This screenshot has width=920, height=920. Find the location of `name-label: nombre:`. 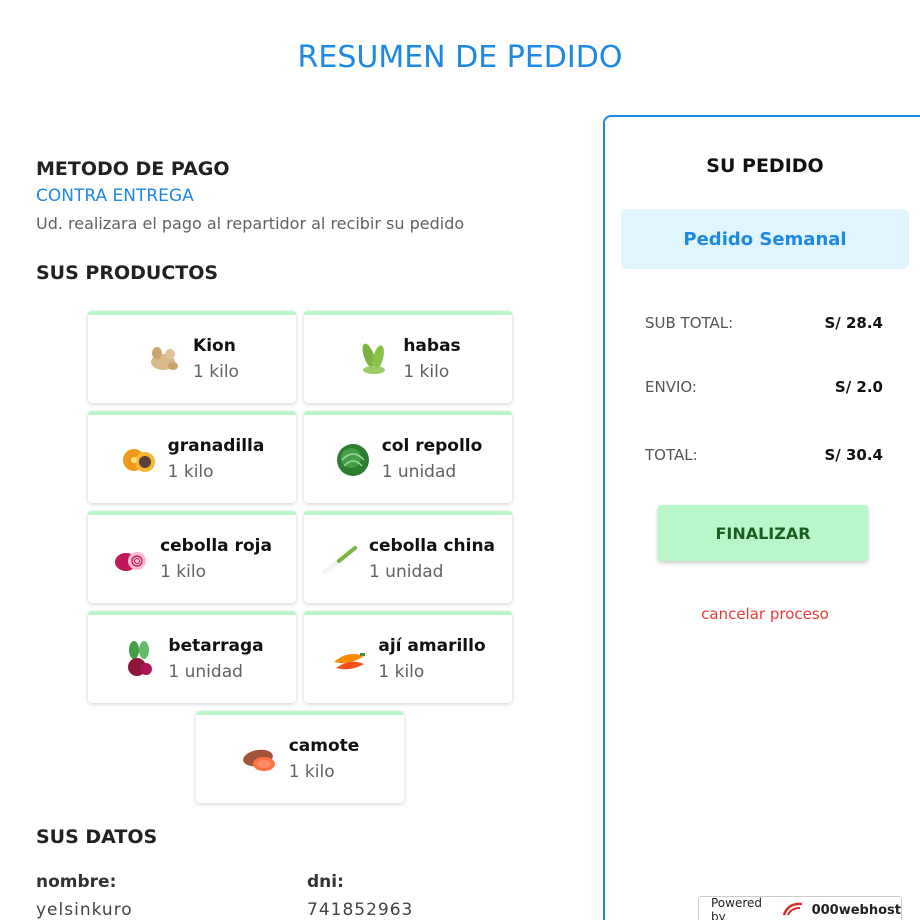

name-label: nombre: is located at coordinates (76, 882).